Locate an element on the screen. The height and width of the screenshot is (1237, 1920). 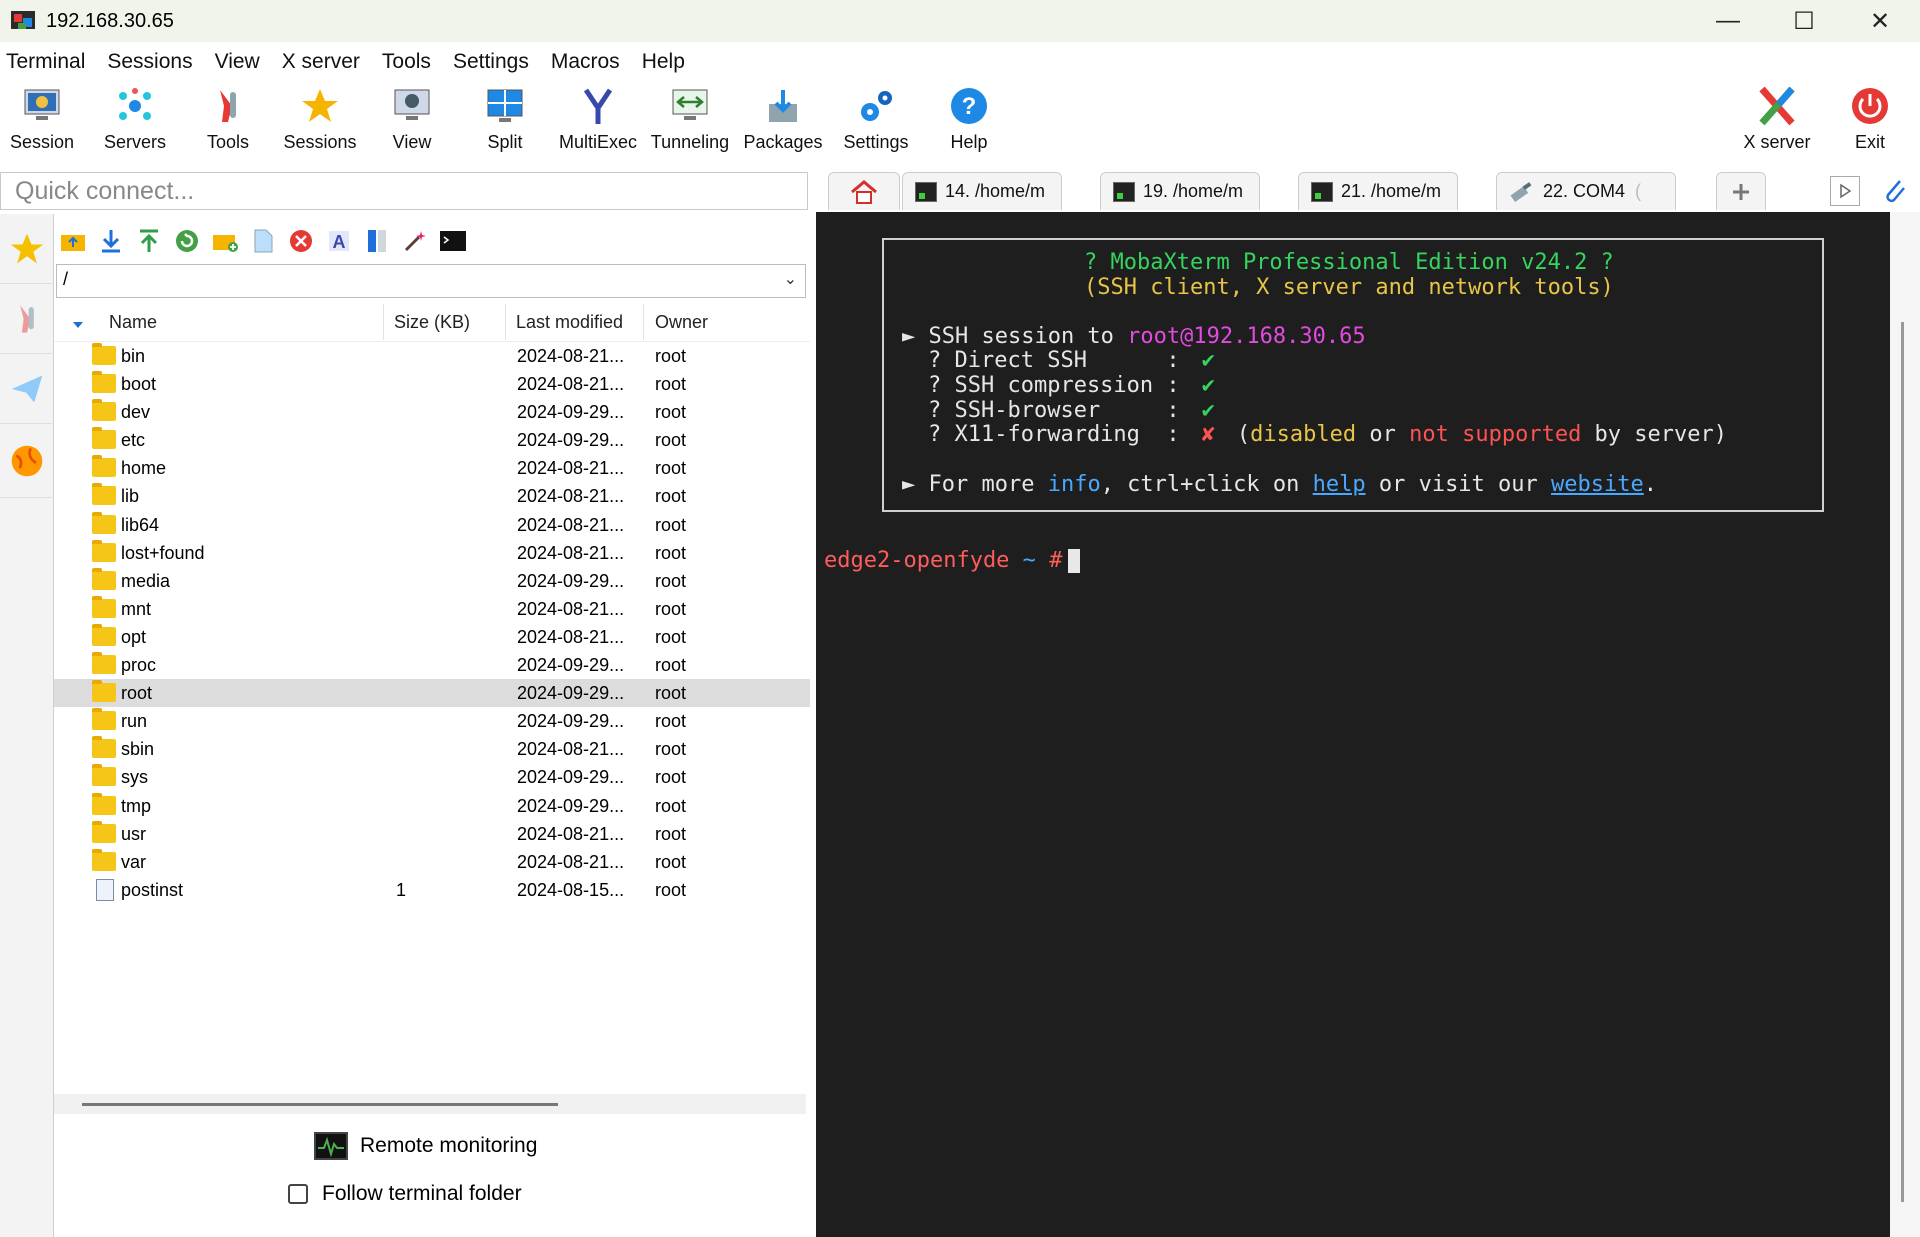
table-row: var 2024-08-21... root is located at coordinates (432, 862).